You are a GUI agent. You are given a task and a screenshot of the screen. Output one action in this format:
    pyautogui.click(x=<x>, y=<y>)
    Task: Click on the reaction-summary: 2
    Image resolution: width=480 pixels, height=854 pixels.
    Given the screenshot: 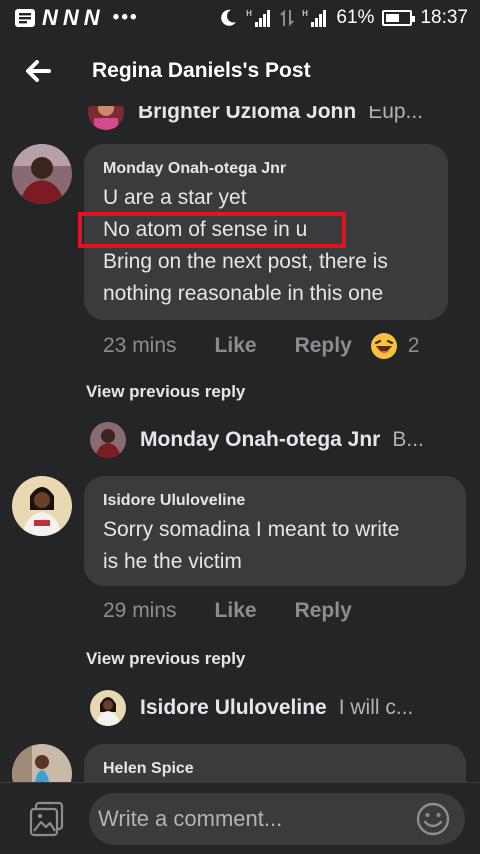 What is the action you would take?
    pyautogui.click(x=395, y=346)
    